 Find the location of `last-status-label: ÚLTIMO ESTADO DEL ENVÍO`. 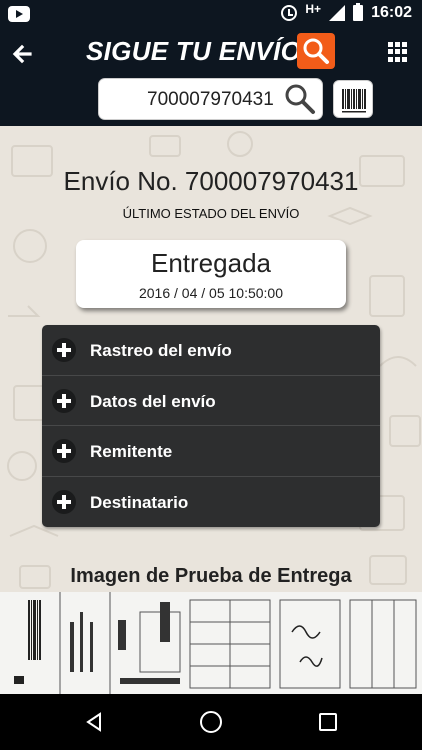

last-status-label: ÚLTIMO ESTADO DEL ENVÍO is located at coordinates (211, 213).